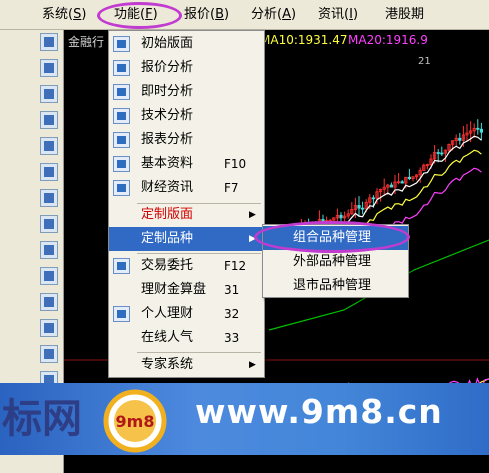  I want to click on trade-users-icon, so click(121, 266).